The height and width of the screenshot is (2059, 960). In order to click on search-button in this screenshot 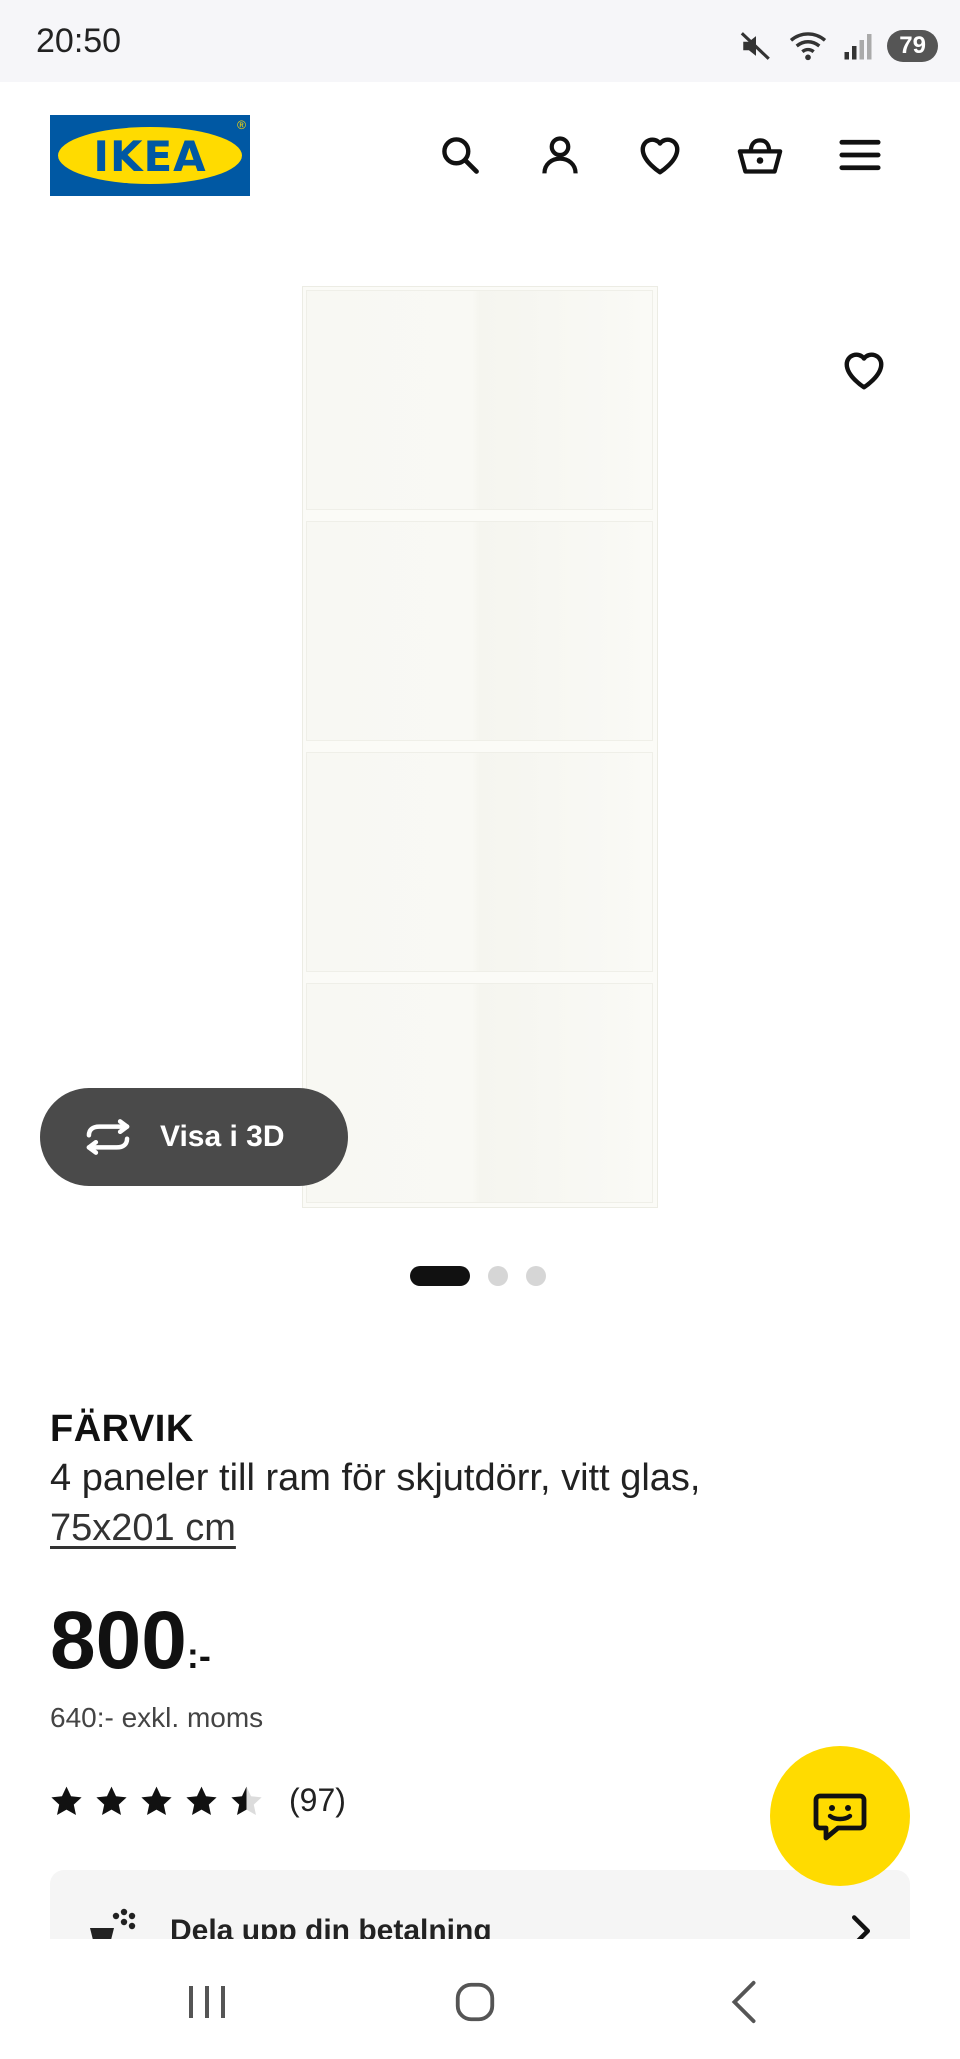, I will do `click(460, 155)`.